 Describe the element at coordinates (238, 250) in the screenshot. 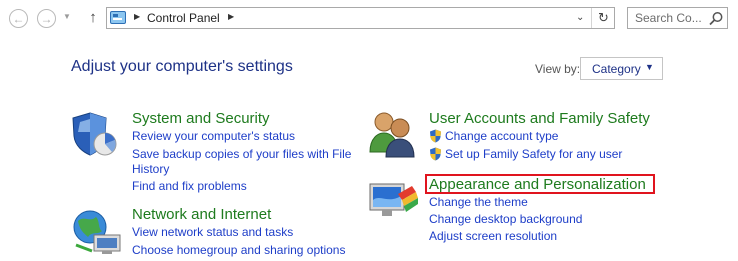

I see `link-homegroup-sharing: Choose homegroup and sharing options` at that location.